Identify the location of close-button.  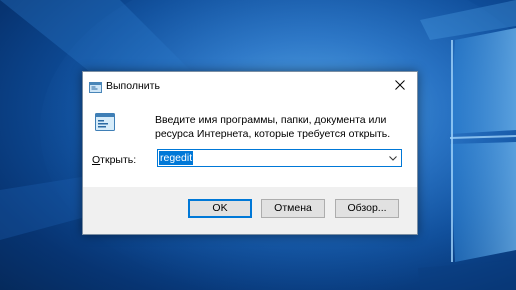
(400, 85).